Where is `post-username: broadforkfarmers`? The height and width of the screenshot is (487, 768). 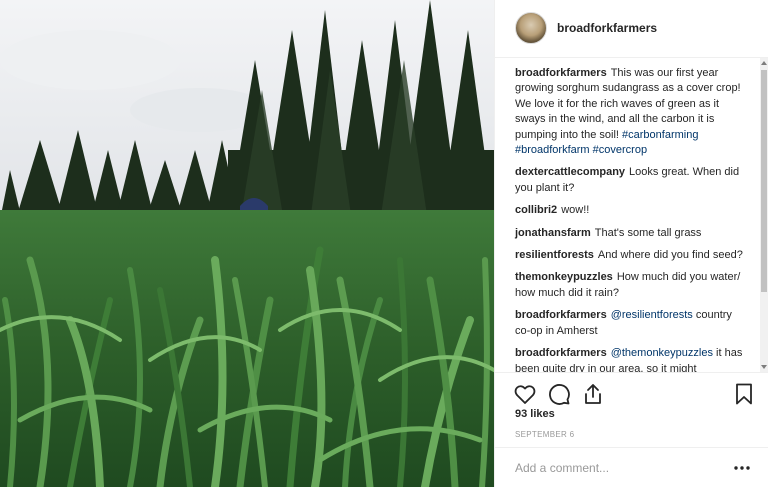 post-username: broadforkfarmers is located at coordinates (607, 28).